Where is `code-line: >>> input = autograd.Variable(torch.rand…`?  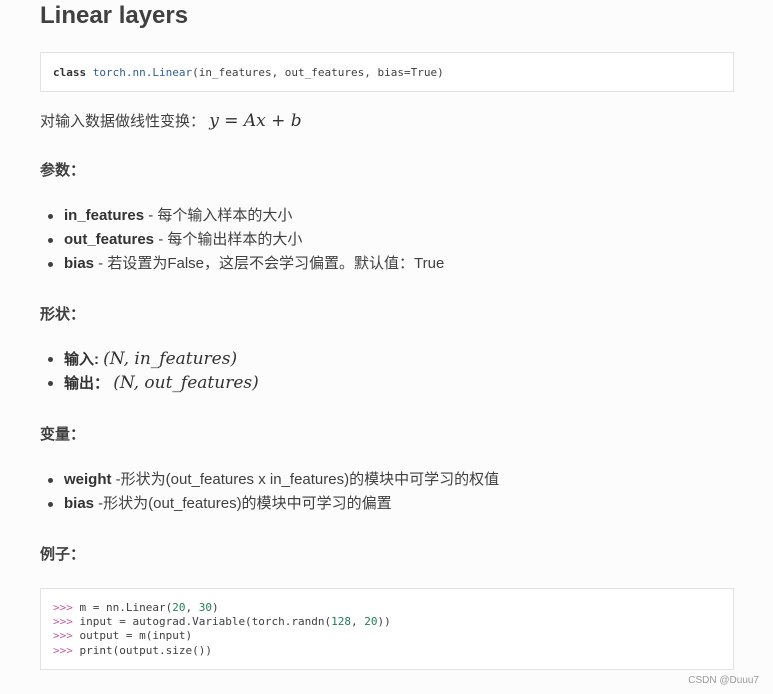 code-line: >>> input = autograd.Variable(torch.rand… is located at coordinates (393, 622).